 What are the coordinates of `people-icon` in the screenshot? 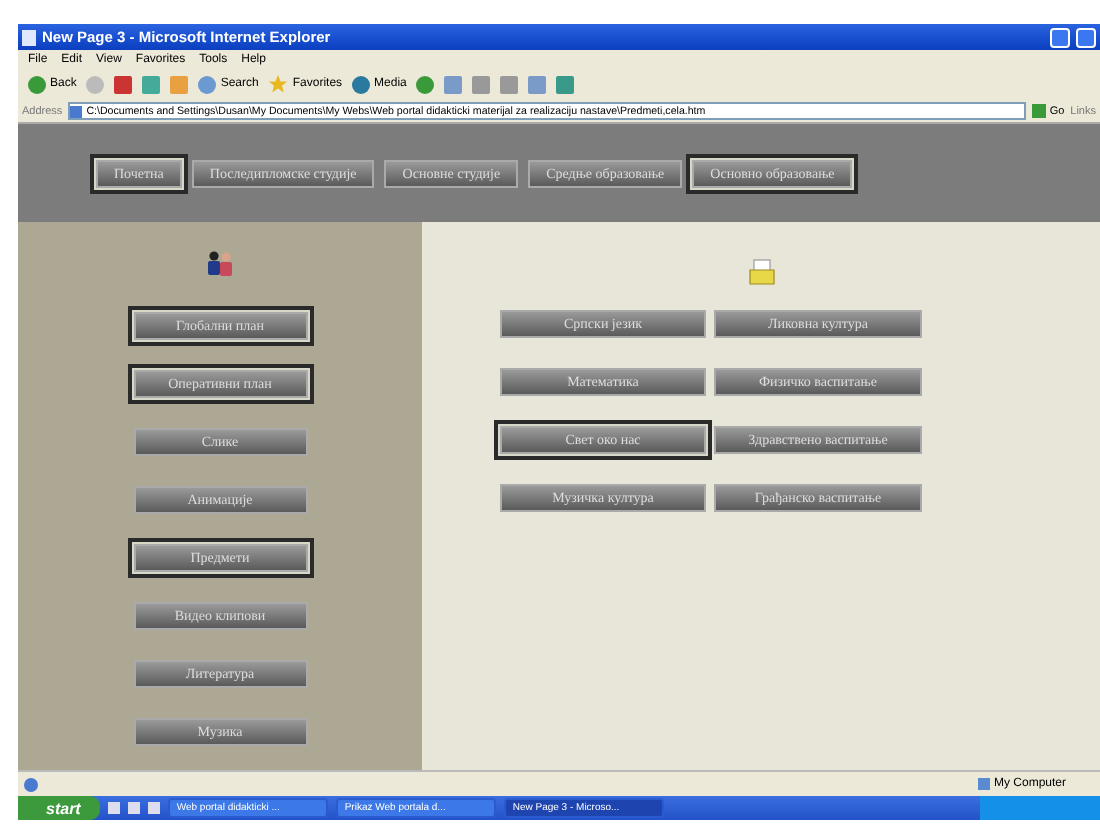 It's located at (220, 264).